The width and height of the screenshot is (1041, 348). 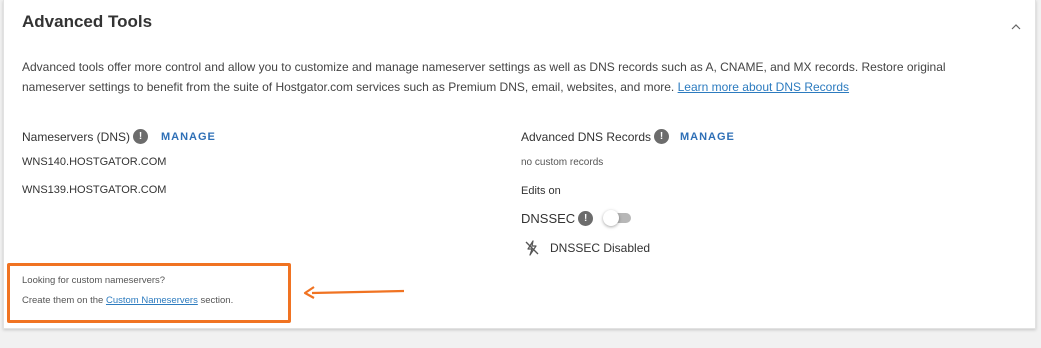 I want to click on dnssec-status: DNSSEC Disabled, so click(x=587, y=248).